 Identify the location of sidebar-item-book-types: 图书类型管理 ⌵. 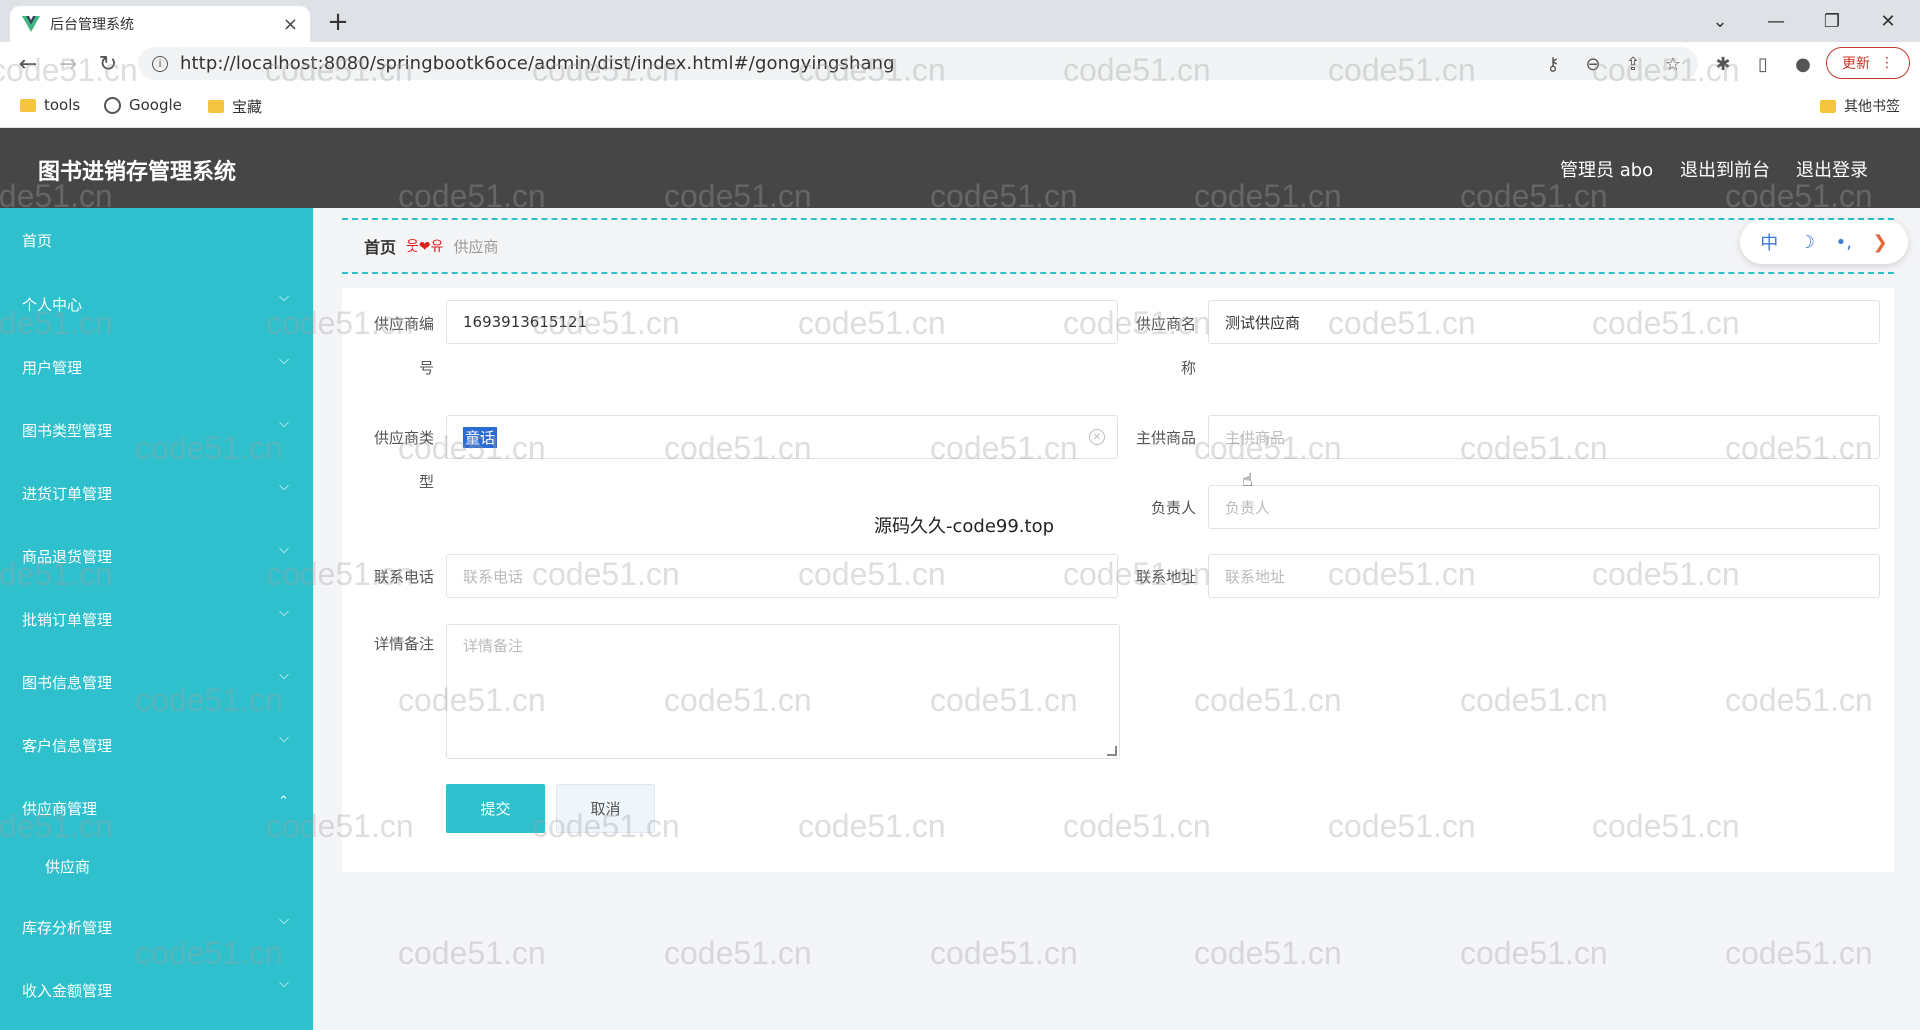
(156, 430).